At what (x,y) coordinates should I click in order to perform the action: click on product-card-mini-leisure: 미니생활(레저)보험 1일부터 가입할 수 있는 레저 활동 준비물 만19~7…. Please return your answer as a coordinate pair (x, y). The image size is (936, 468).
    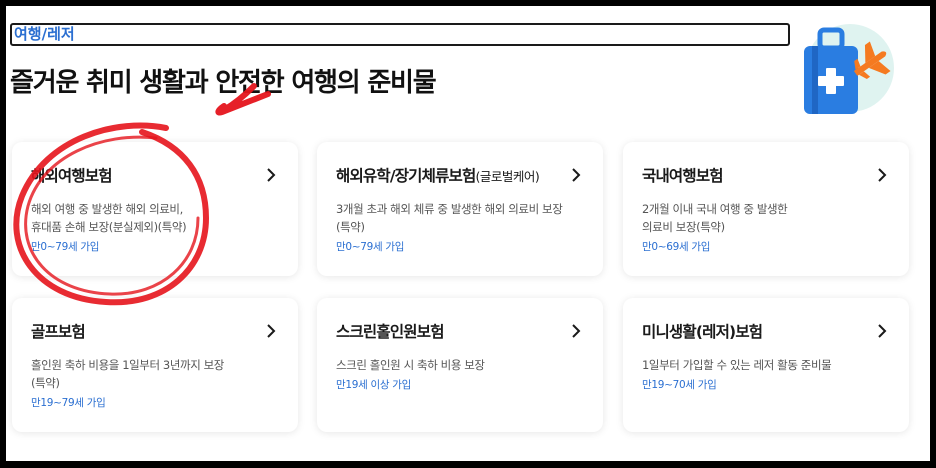
    Looking at the image, I should click on (766, 365).